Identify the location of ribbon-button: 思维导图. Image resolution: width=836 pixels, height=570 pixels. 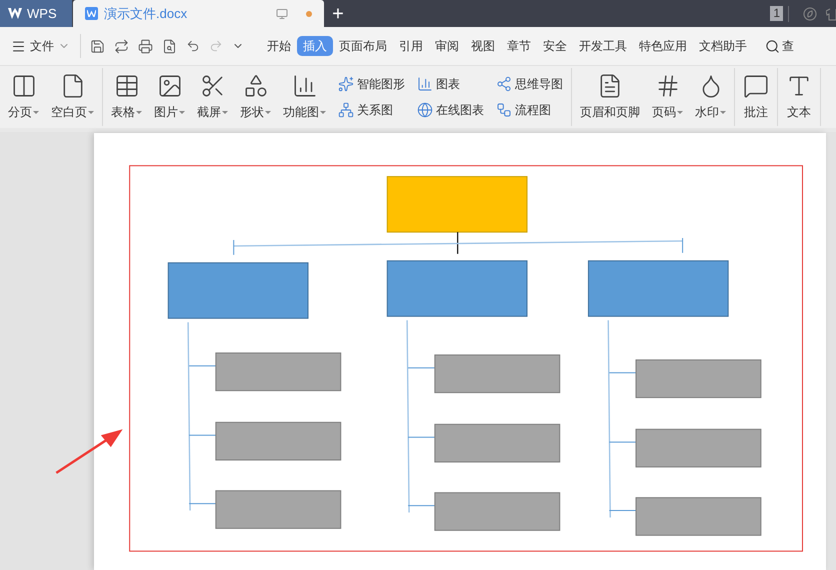
(529, 84).